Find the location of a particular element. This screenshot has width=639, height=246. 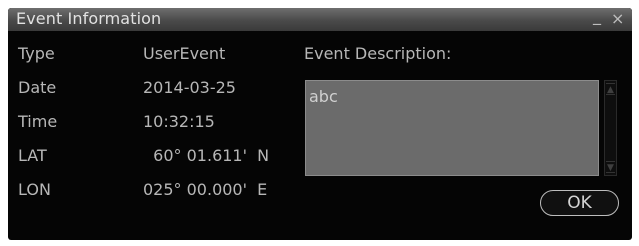

type-label: Type is located at coordinates (36, 53).